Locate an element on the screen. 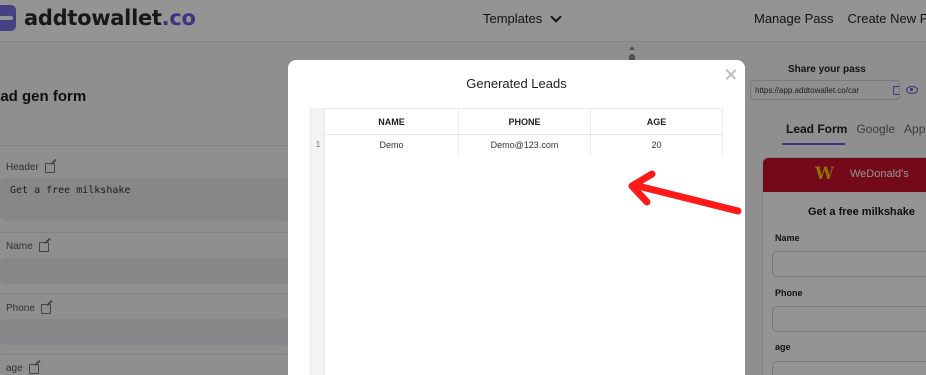 This screenshot has height=375, width=926. modal-title: Generated Leads is located at coordinates (516, 83).